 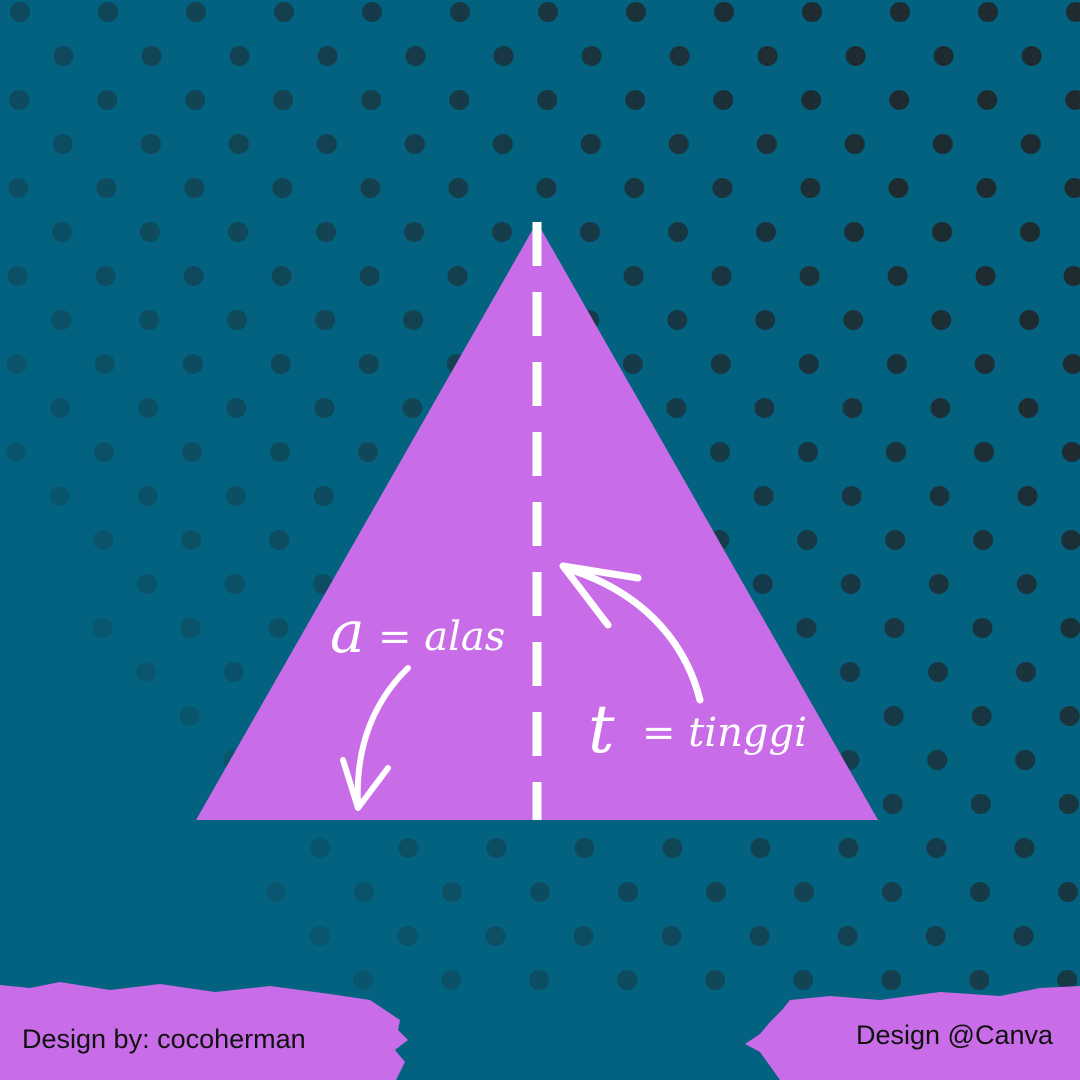 What do you see at coordinates (164, 1039) in the screenshot?
I see `credit-left: Design by: cocoherman` at bounding box center [164, 1039].